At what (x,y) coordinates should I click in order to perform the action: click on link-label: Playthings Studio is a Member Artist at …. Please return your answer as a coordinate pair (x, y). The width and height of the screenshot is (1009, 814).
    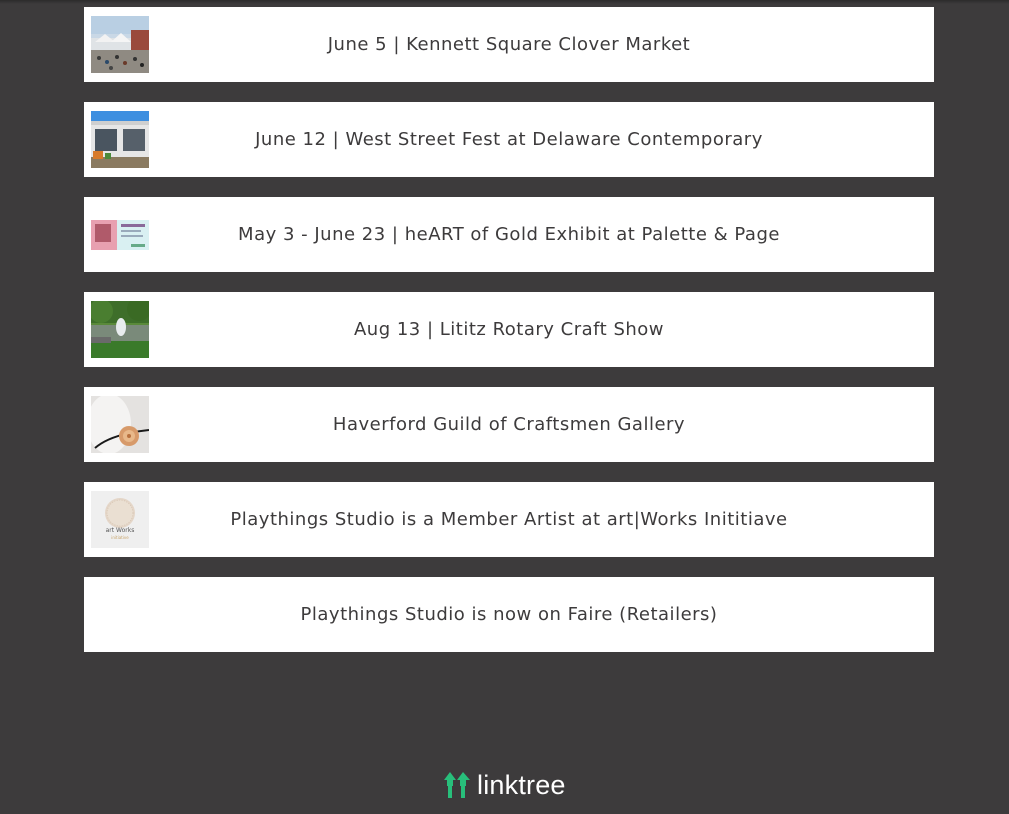
    Looking at the image, I should click on (509, 519).